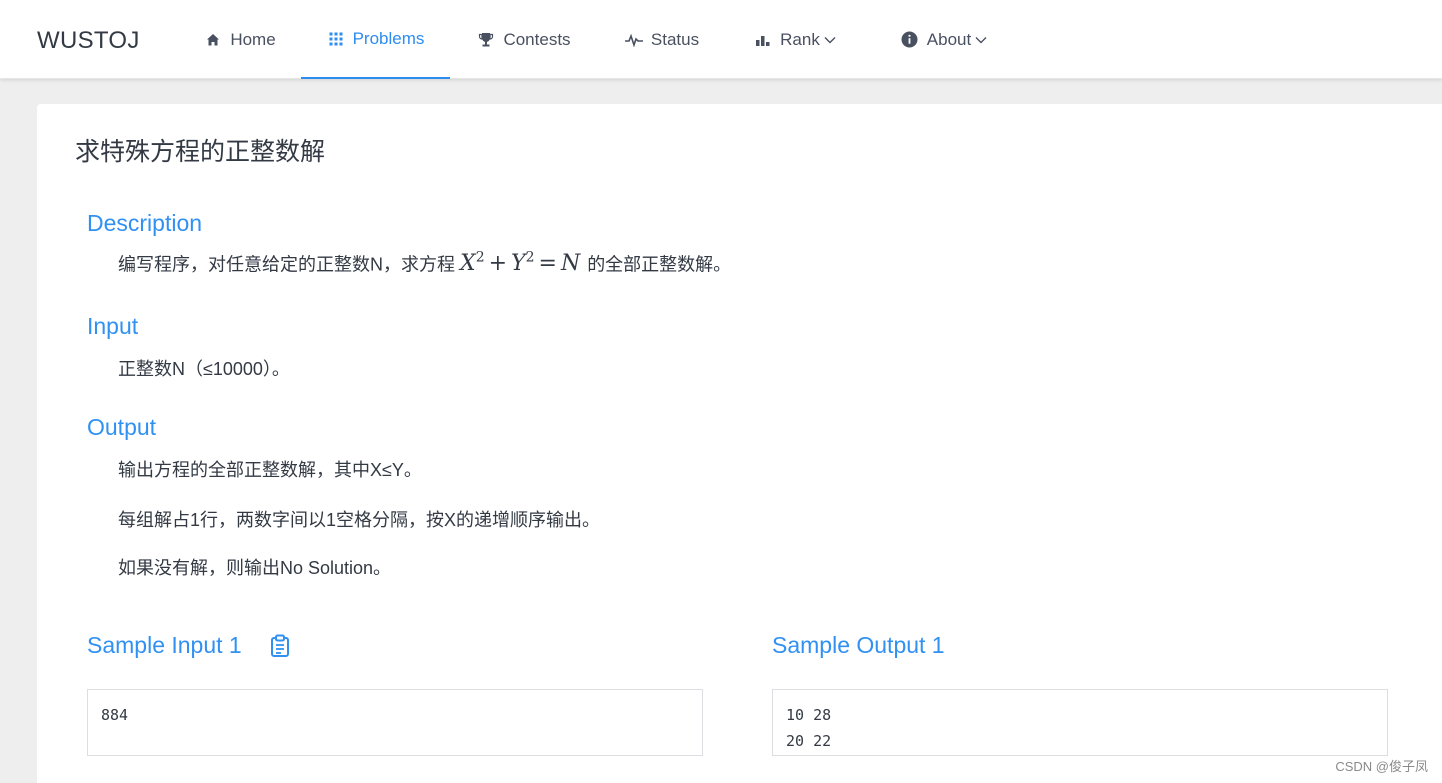 This screenshot has width=1442, height=783. What do you see at coordinates (253, 39) in the screenshot?
I see `nav-home-label: Home` at bounding box center [253, 39].